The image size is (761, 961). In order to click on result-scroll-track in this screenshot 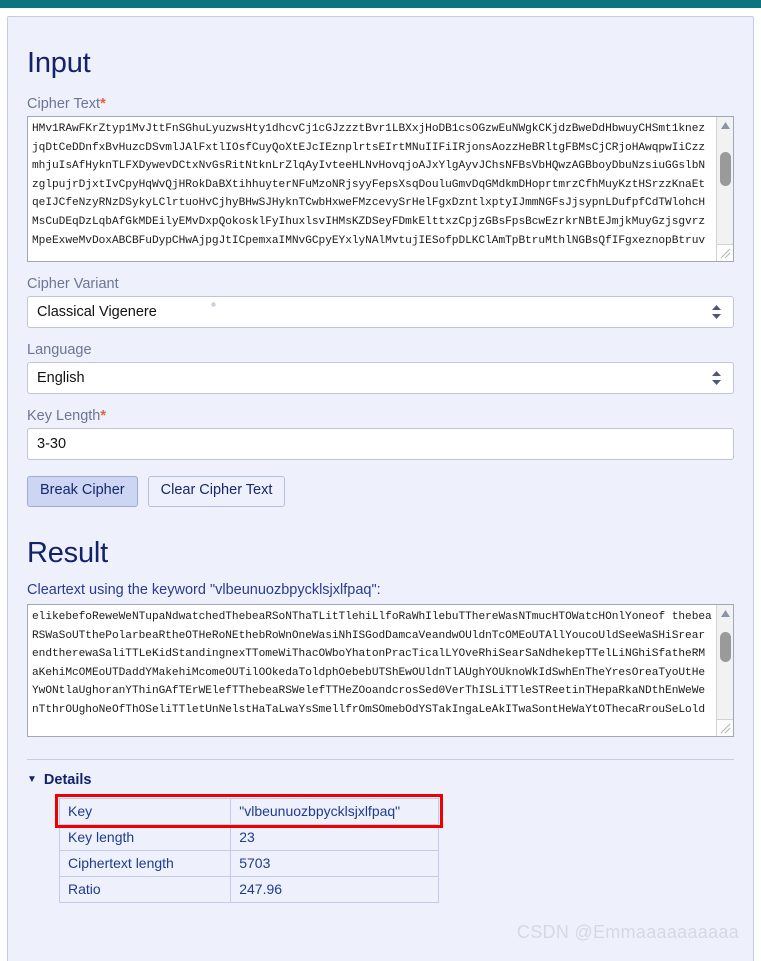, I will do `click(725, 670)`.